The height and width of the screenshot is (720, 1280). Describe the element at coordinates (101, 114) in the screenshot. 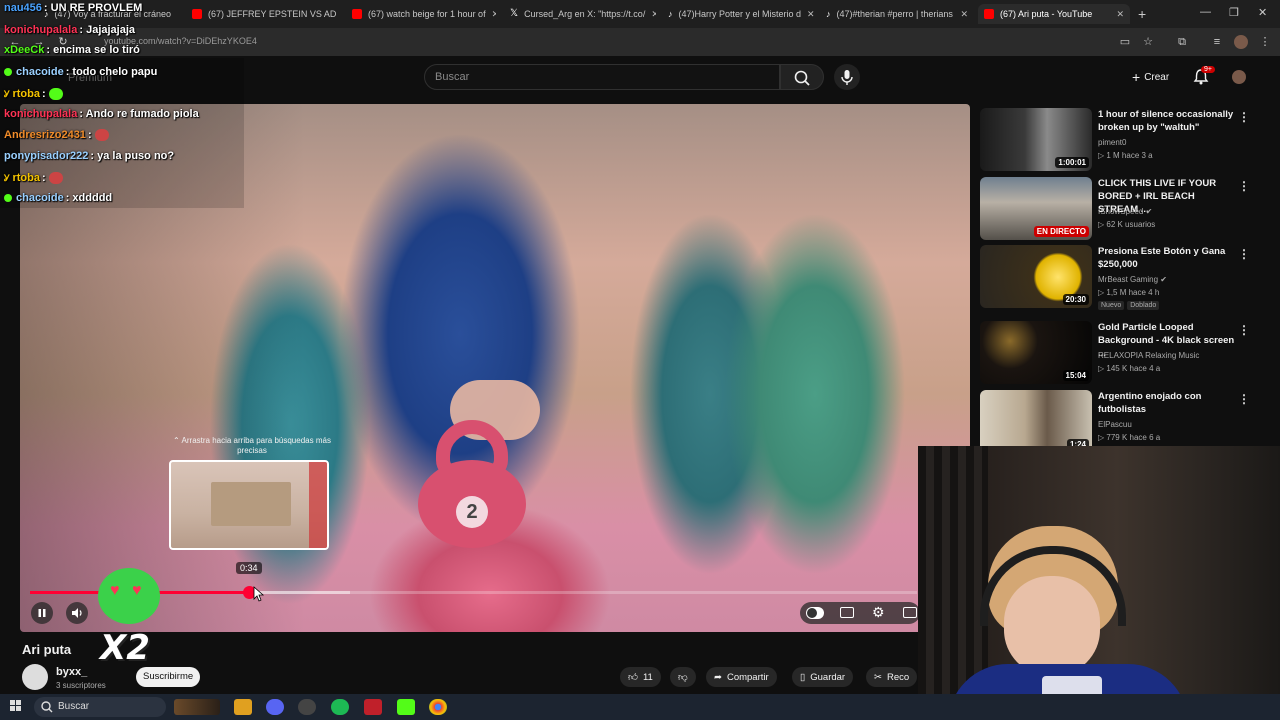

I see `chat-message: konichupalala: Ando re fumado piola` at that location.